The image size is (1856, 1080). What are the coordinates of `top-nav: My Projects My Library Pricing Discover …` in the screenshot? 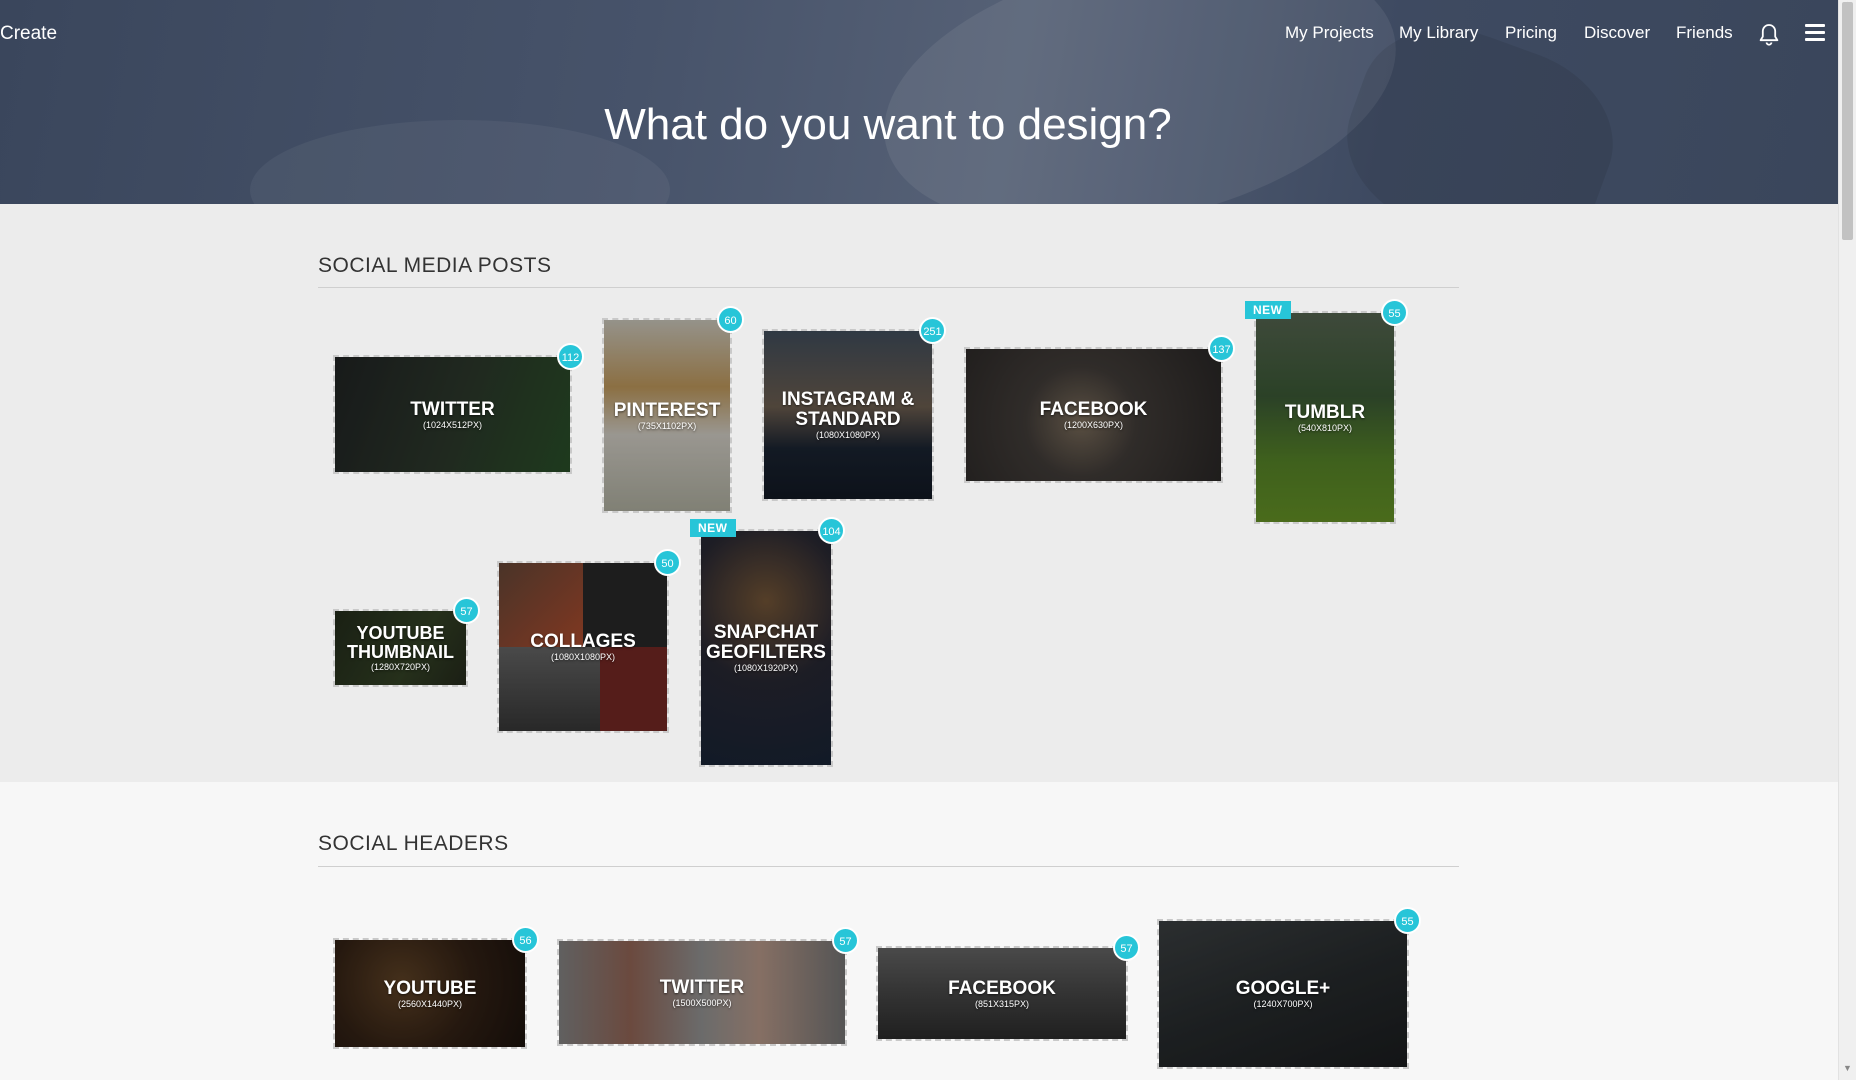 It's located at (919, 35).